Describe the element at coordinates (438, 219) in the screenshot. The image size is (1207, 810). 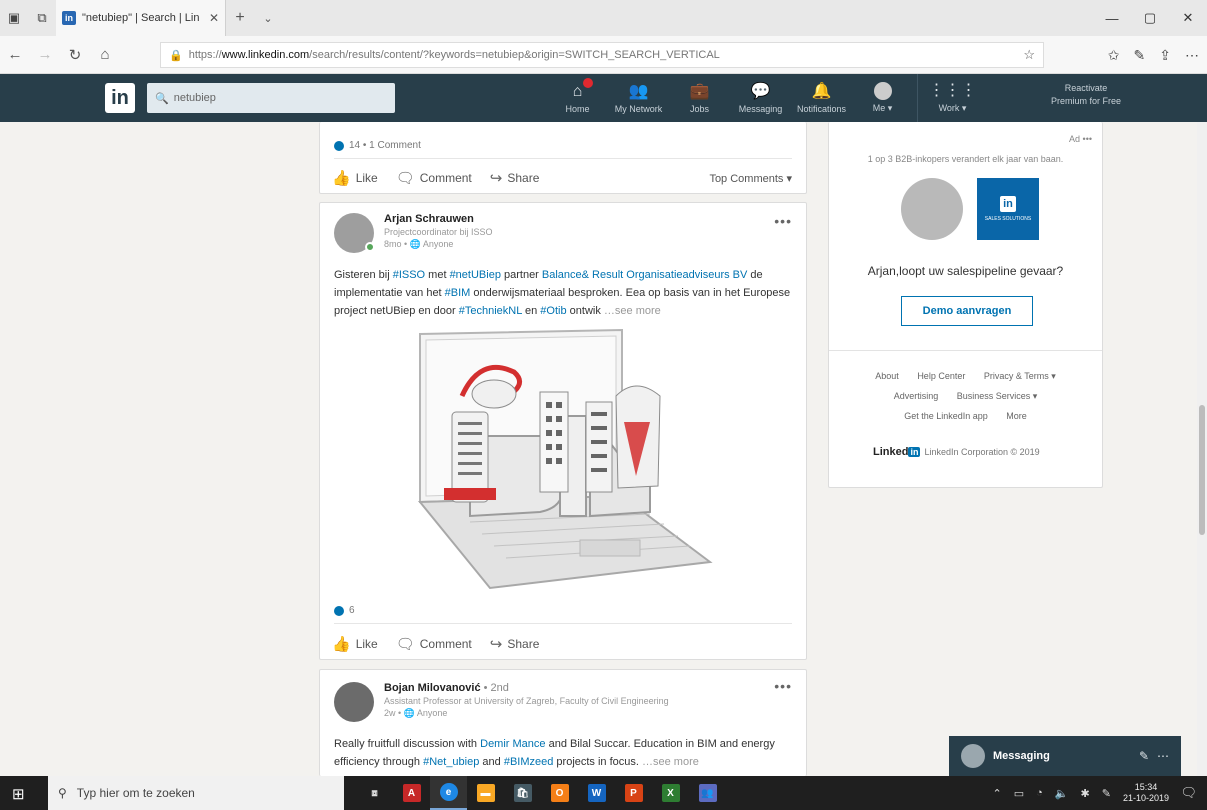
I see `author-name: Arjan Schrauwen` at that location.